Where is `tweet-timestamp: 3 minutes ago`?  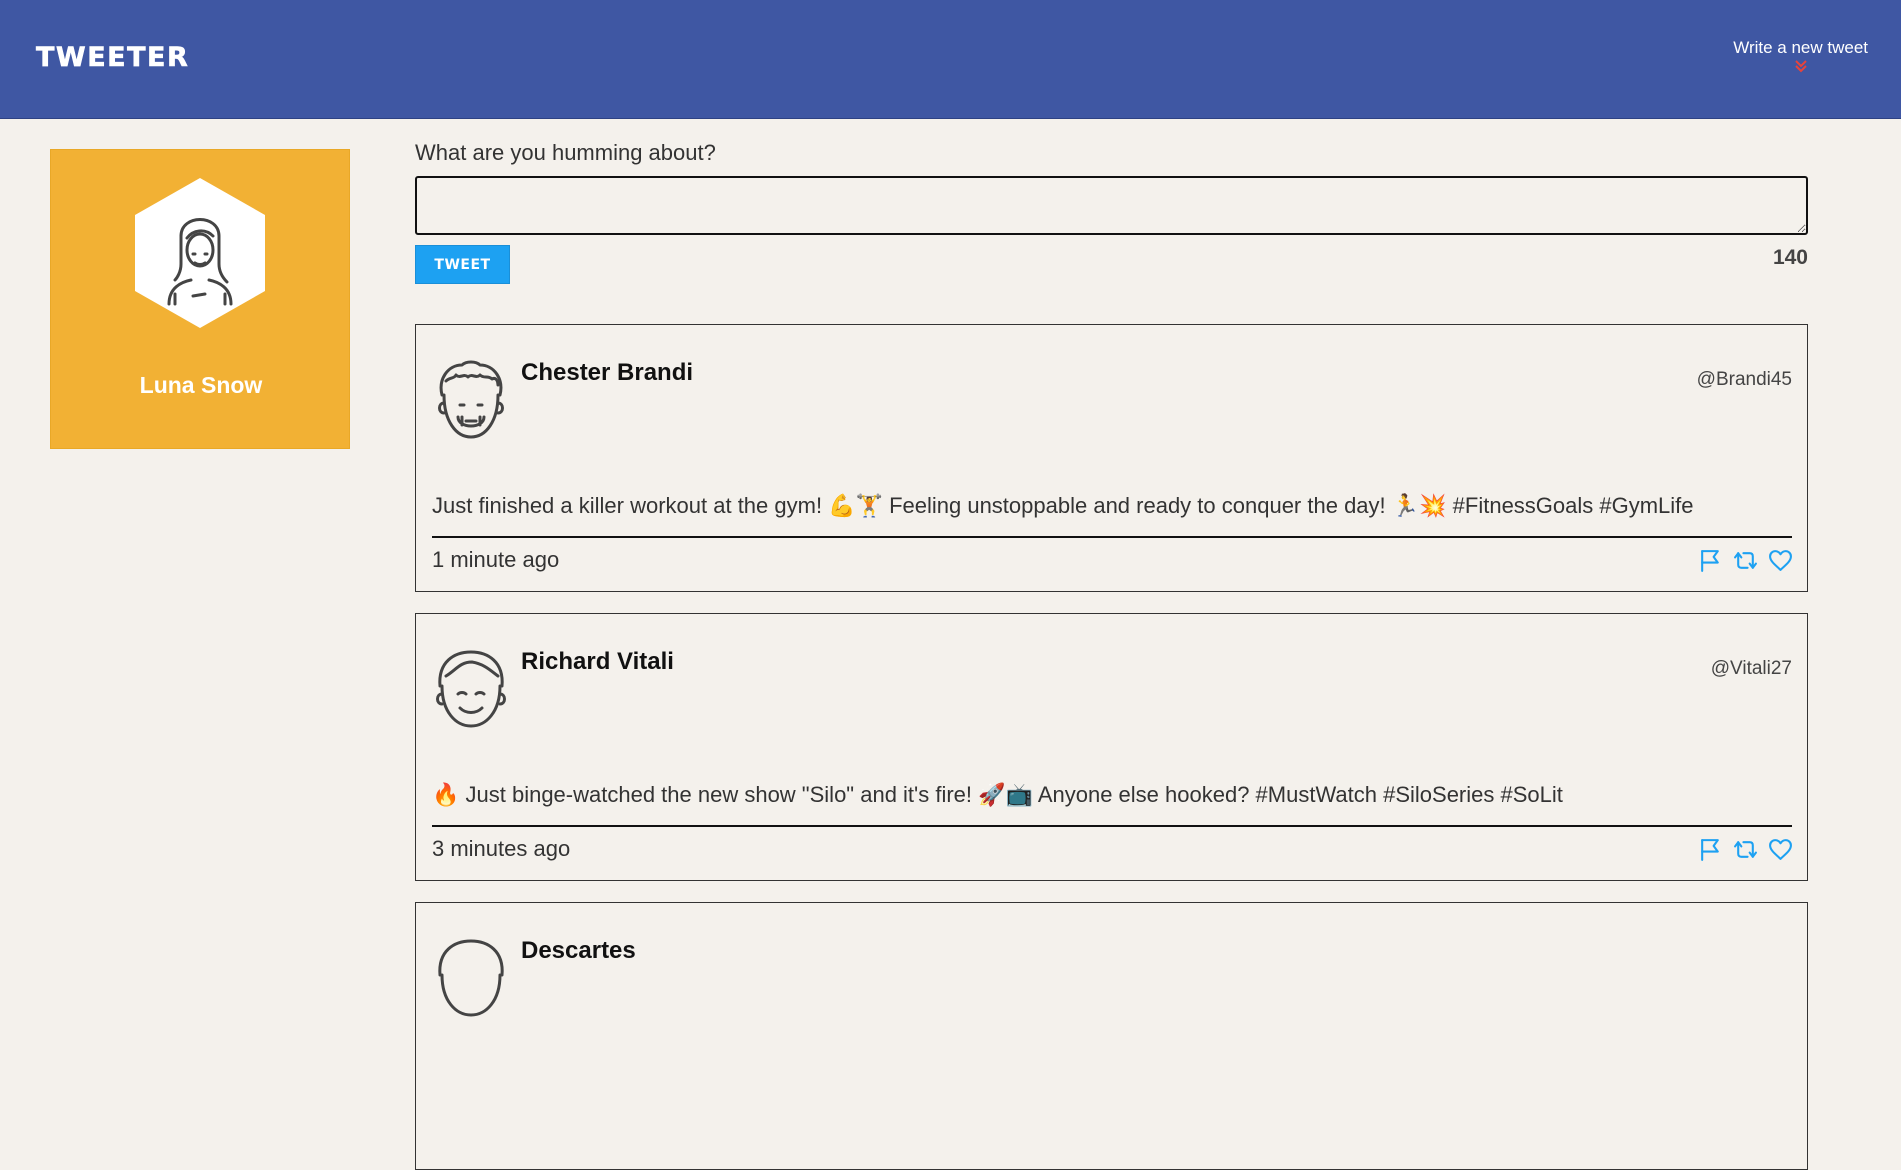
tweet-timestamp: 3 minutes ago is located at coordinates (501, 848).